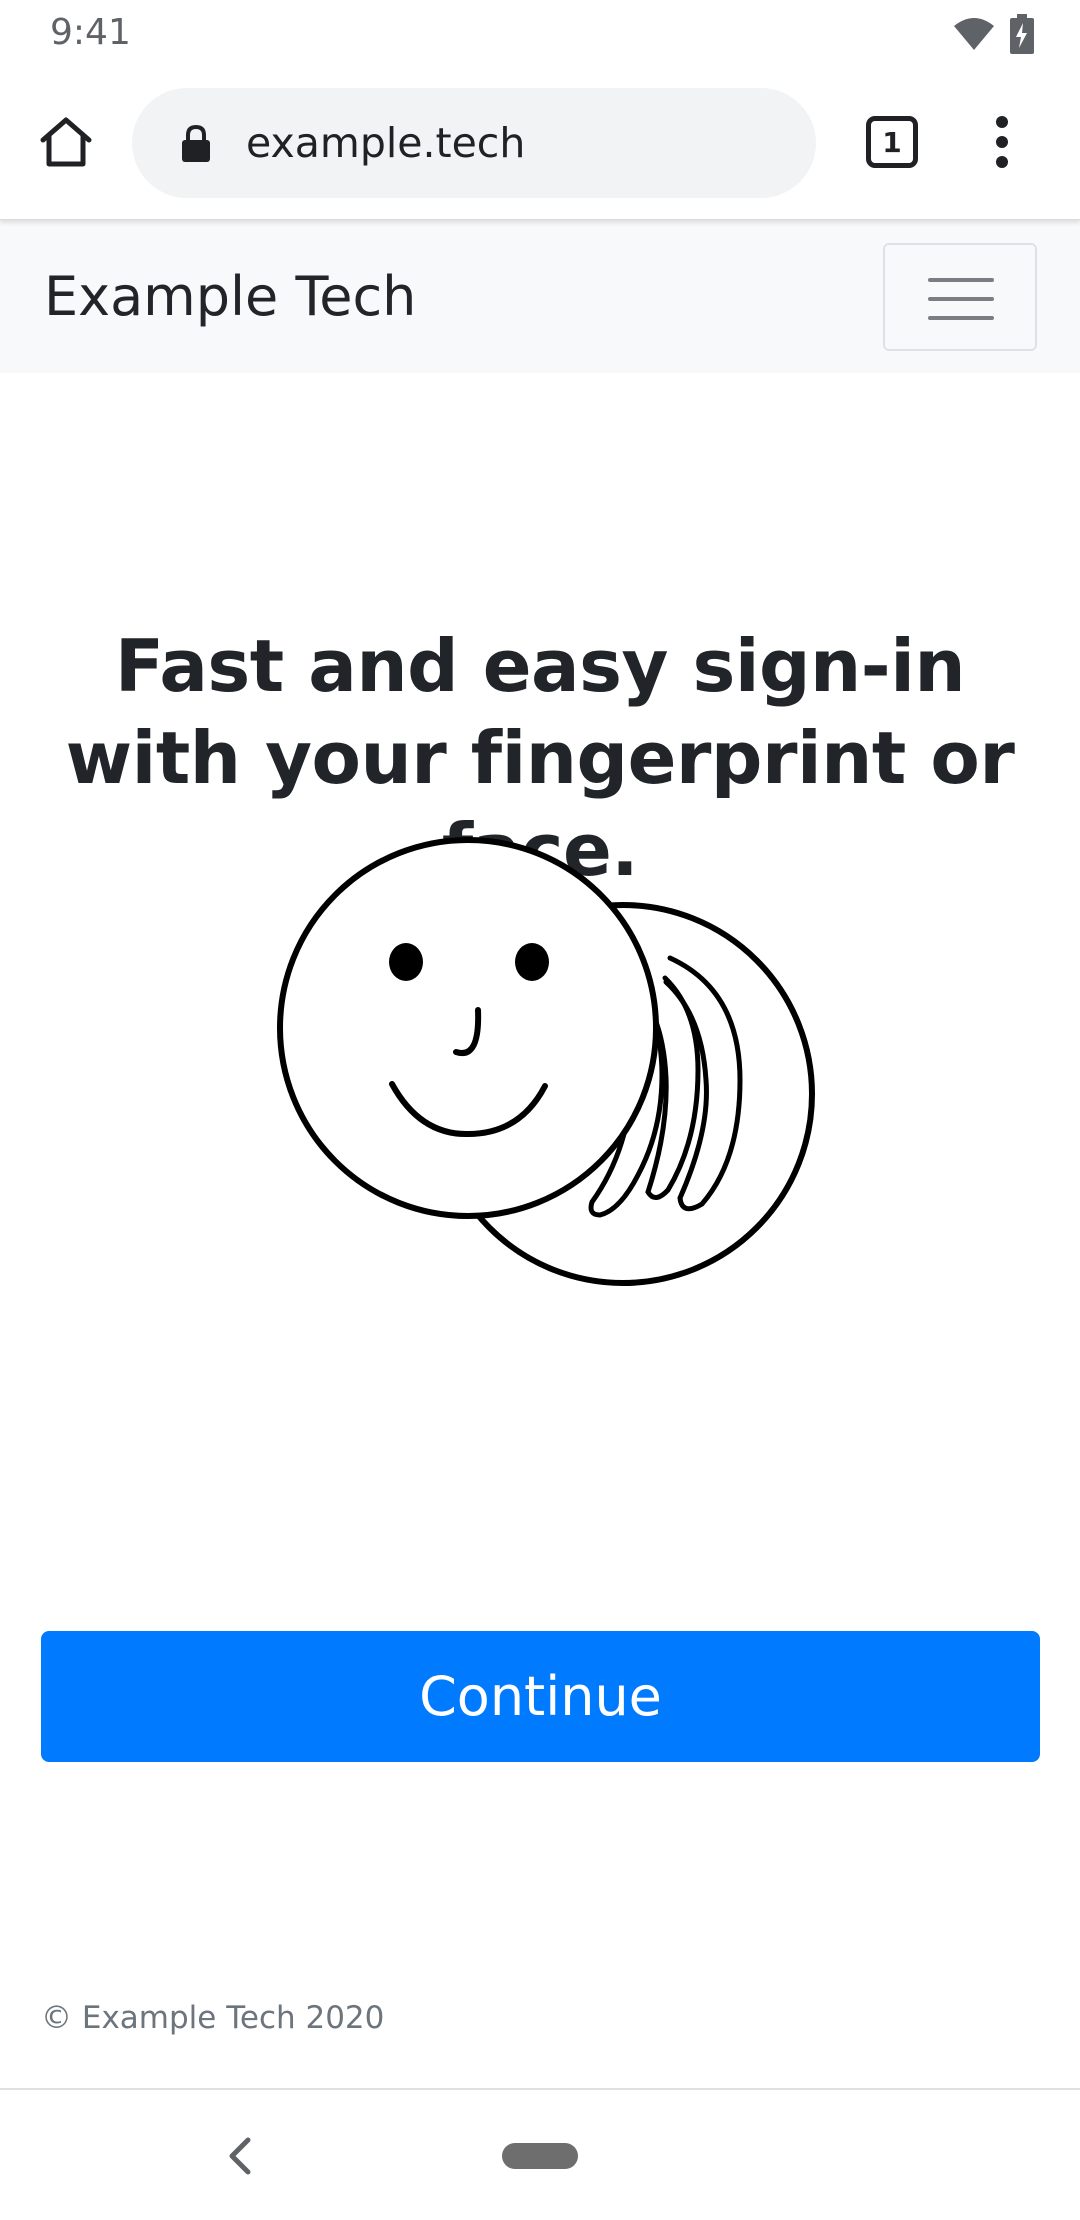 The width and height of the screenshot is (1080, 2220). I want to click on wifi-icon, so click(974, 34).